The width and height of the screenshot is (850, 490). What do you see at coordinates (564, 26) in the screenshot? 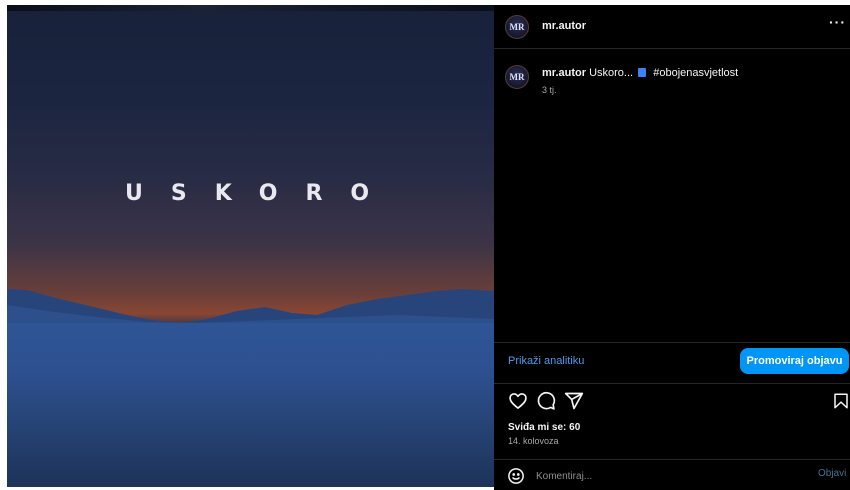
I see `header-username: mr.autor` at bounding box center [564, 26].